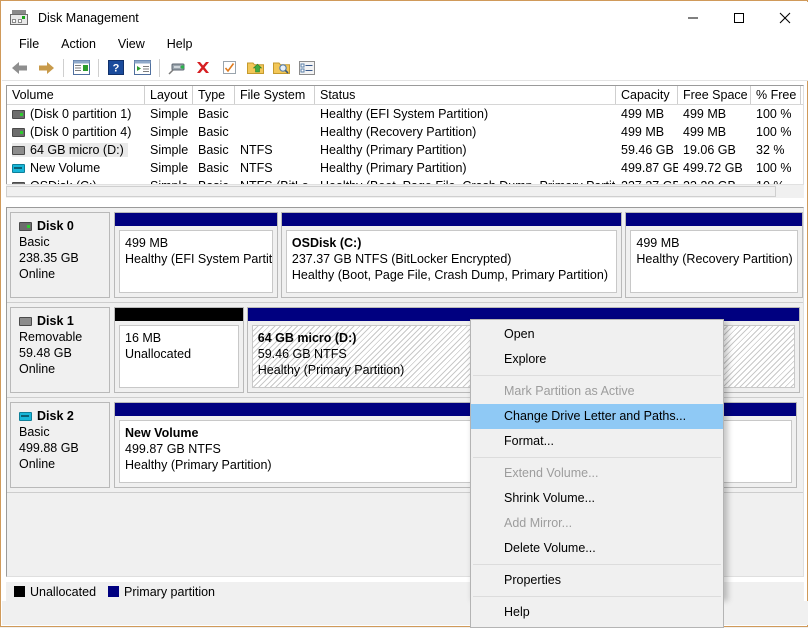 The height and width of the screenshot is (628, 808). Describe the element at coordinates (116, 68) in the screenshot. I see `help-icon: ?` at that location.